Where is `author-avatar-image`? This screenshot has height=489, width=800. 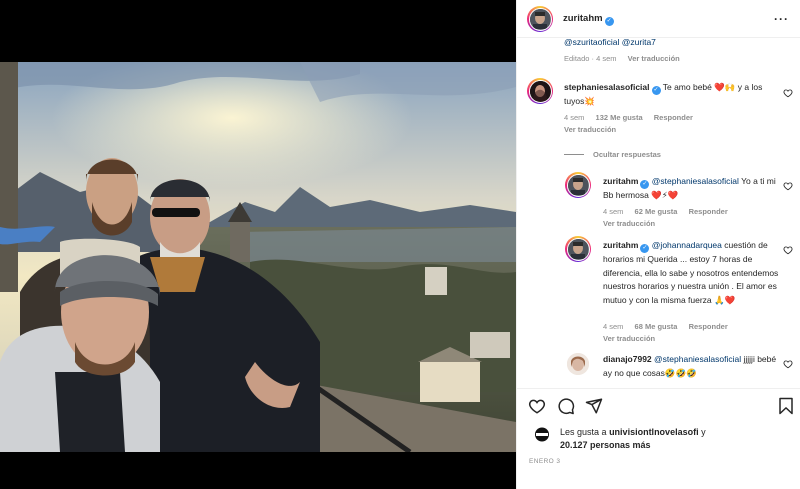 author-avatar-image is located at coordinates (539, 18).